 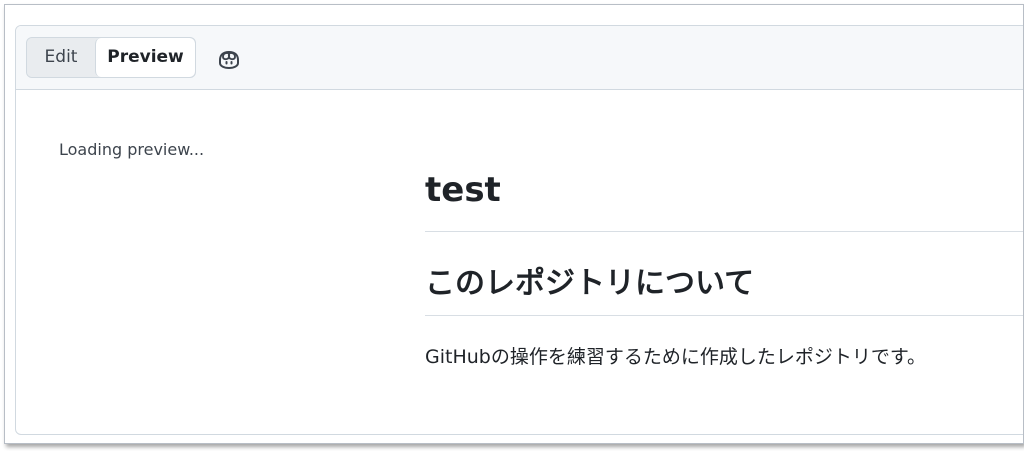 I want to click on copilot-icon, so click(x=229, y=59).